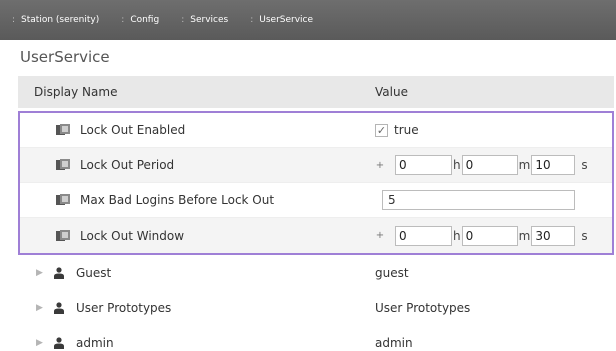  I want to click on breadcrumb-label: Station (serenity), so click(60, 20).